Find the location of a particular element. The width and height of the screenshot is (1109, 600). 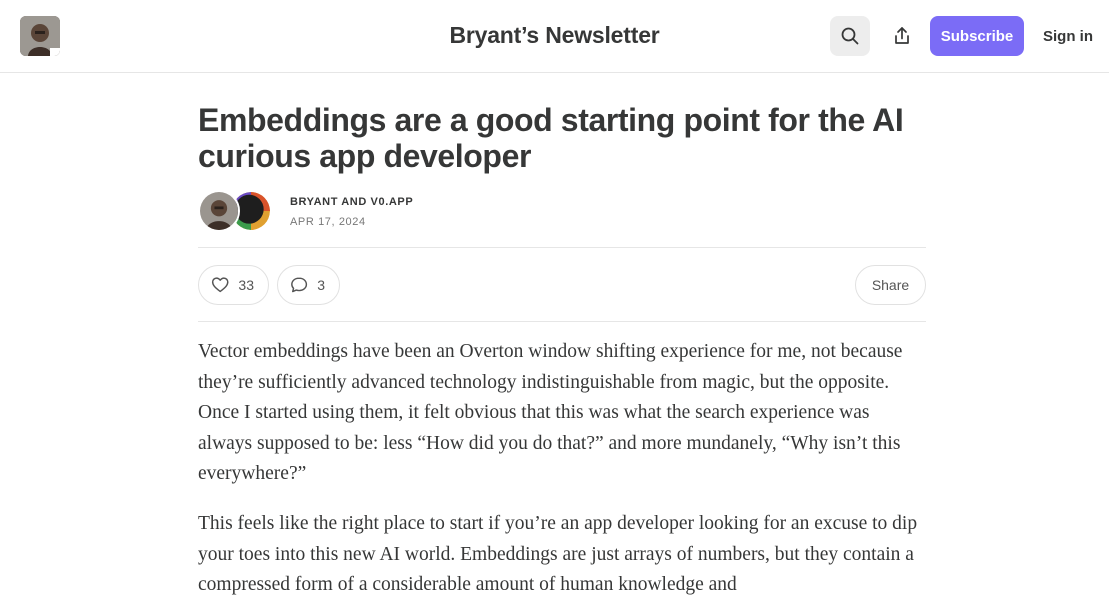

like-count: 33 is located at coordinates (246, 285).